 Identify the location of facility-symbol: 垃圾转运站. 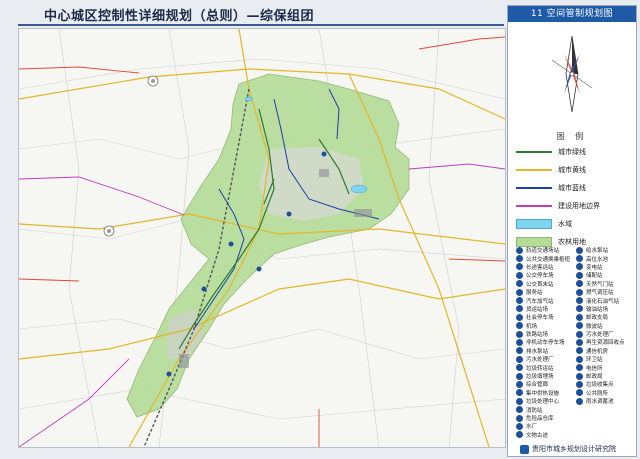
(545, 367).